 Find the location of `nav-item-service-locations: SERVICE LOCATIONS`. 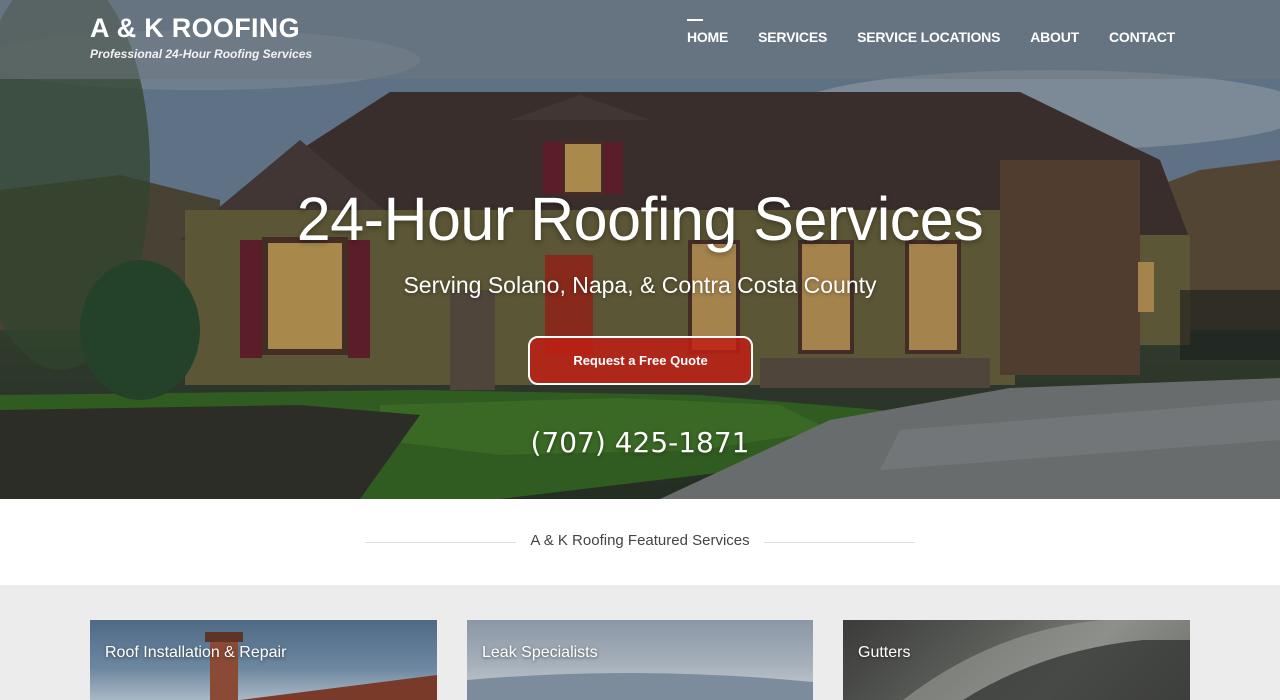

nav-item-service-locations: SERVICE LOCATIONS is located at coordinates (928, 37).